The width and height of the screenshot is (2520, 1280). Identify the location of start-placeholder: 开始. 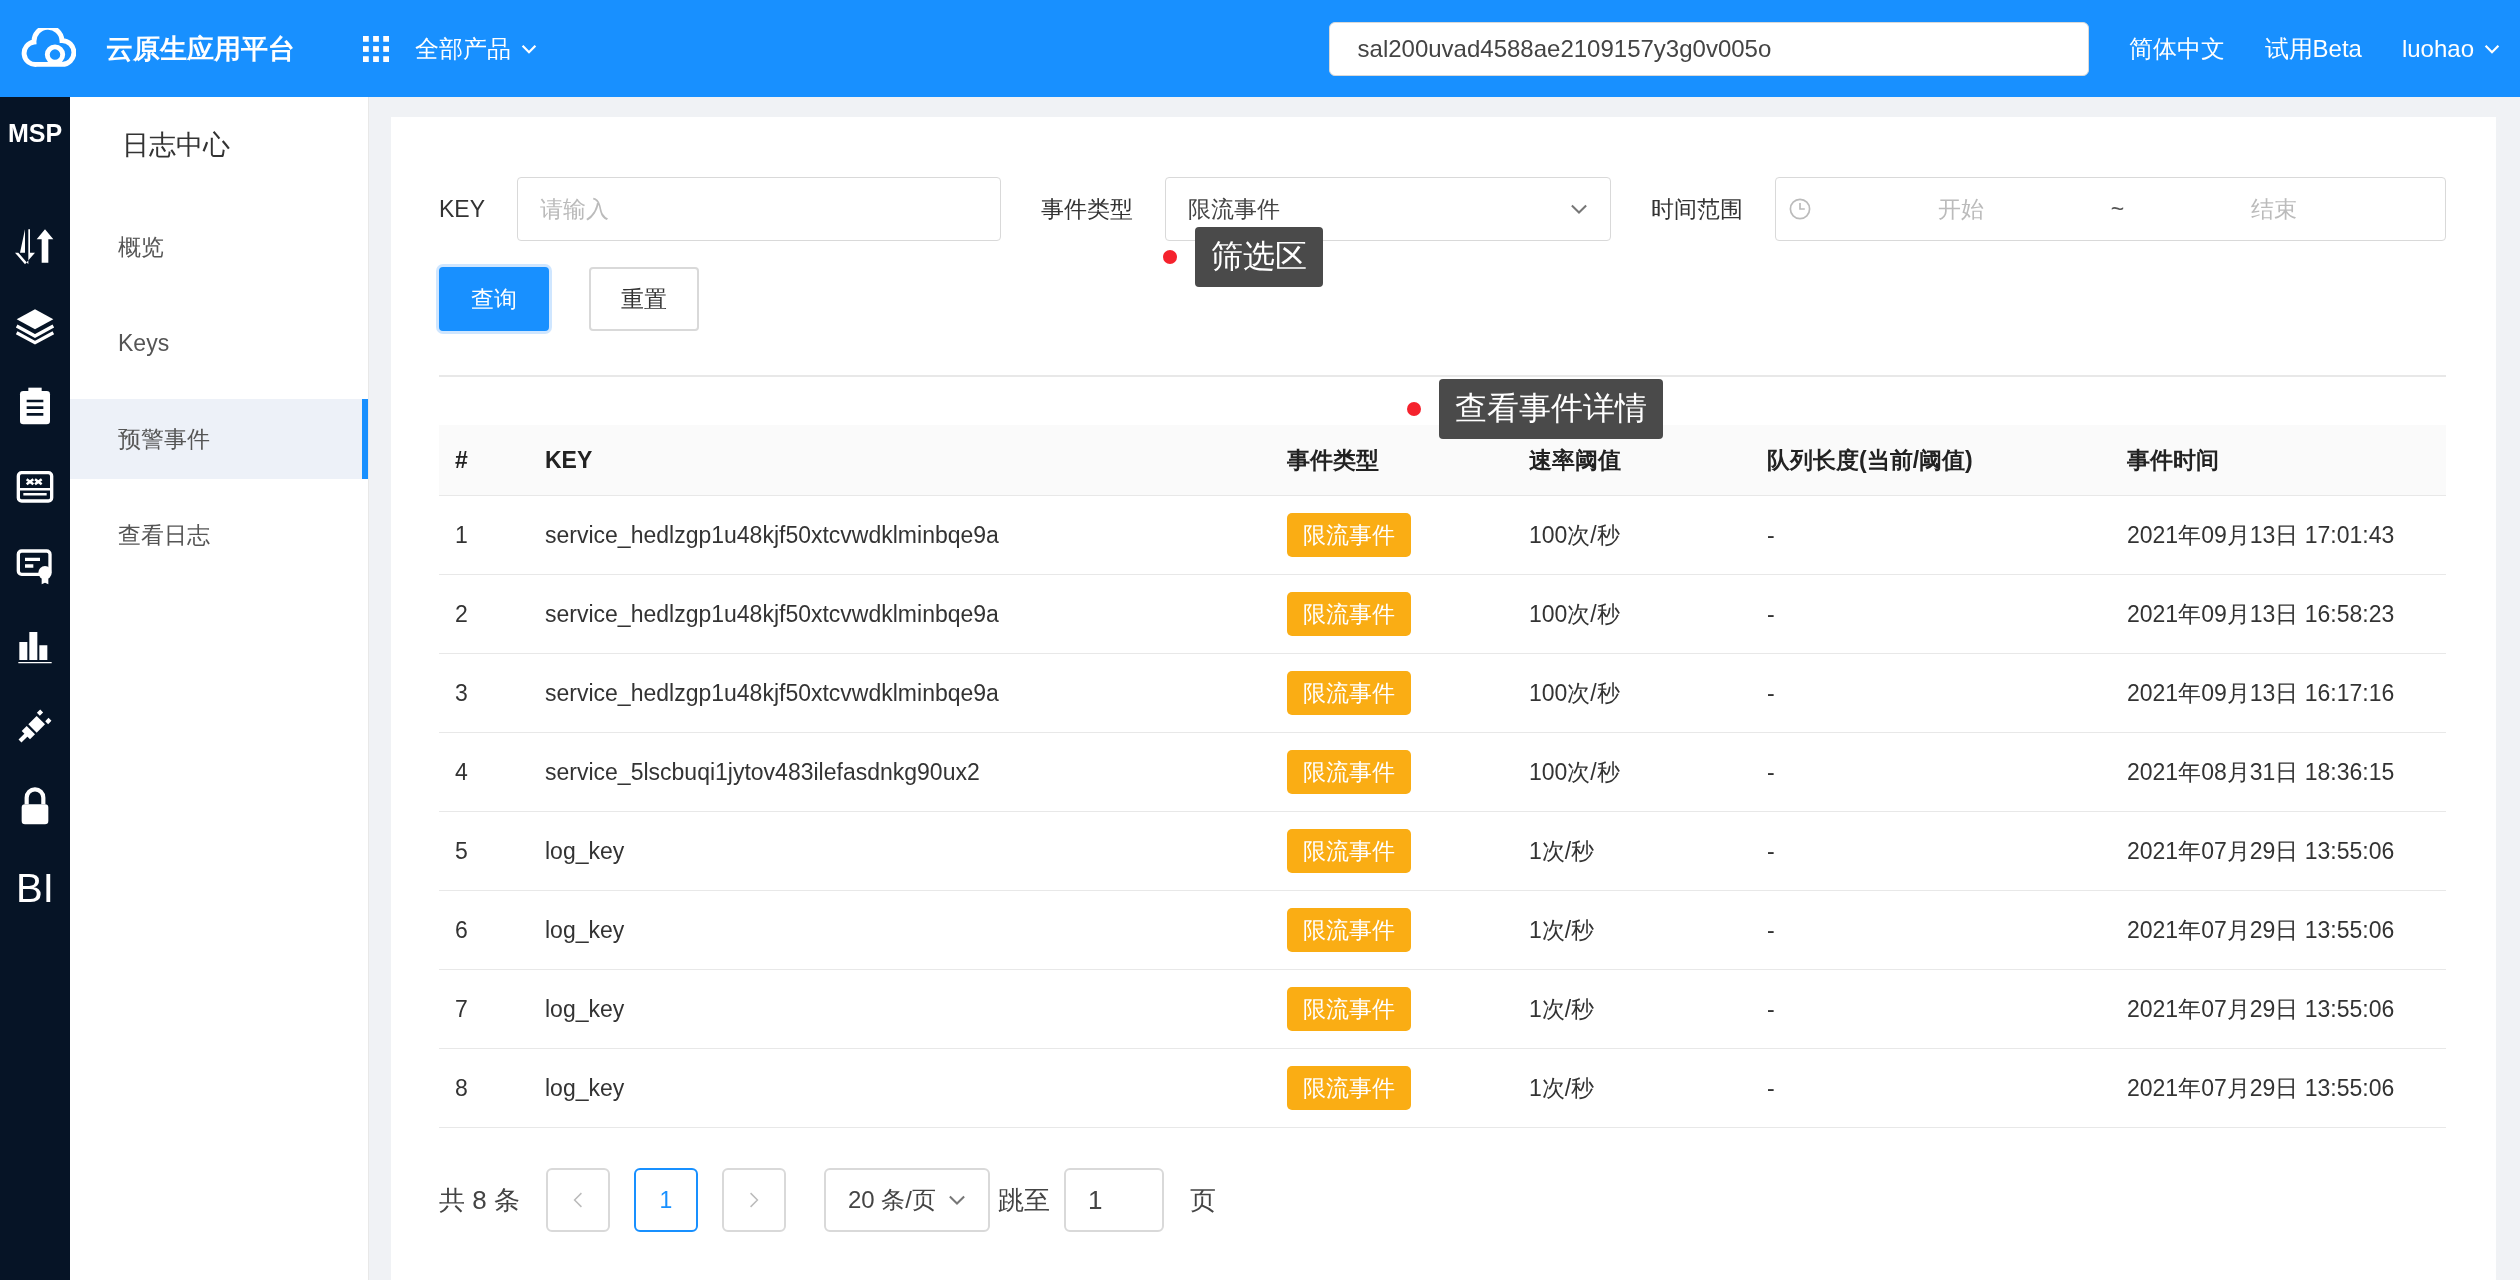
(1961, 209).